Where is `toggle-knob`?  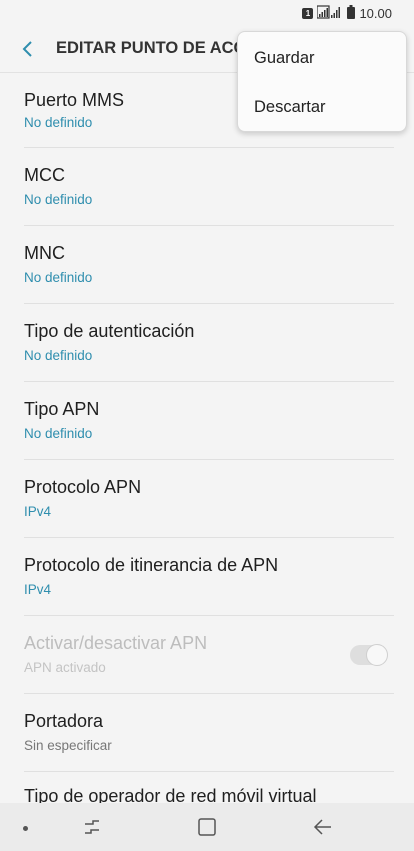
toggle-knob is located at coordinates (377, 655).